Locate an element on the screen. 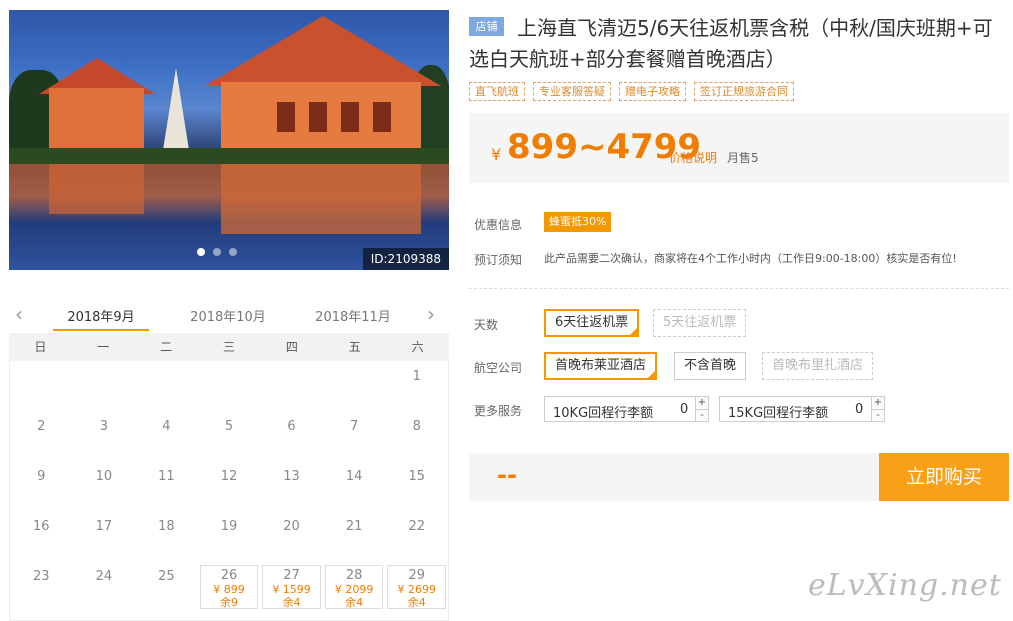  day-number: 13 is located at coordinates (291, 476).